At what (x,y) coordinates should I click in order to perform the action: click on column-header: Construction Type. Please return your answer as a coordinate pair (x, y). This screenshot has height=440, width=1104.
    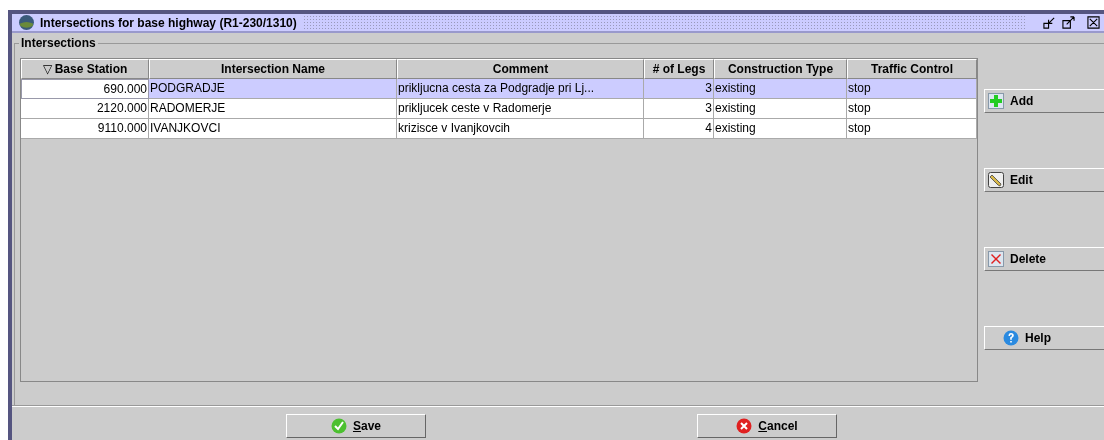
    Looking at the image, I should click on (780, 69).